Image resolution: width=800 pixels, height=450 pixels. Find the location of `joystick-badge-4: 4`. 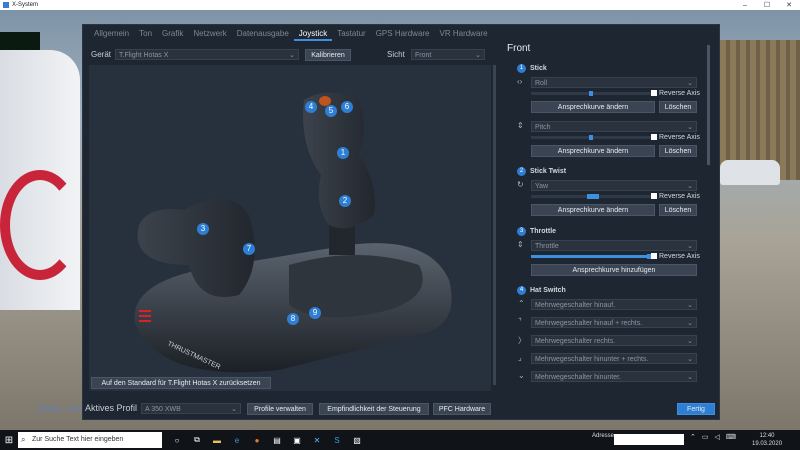

joystick-badge-4: 4 is located at coordinates (311, 107).